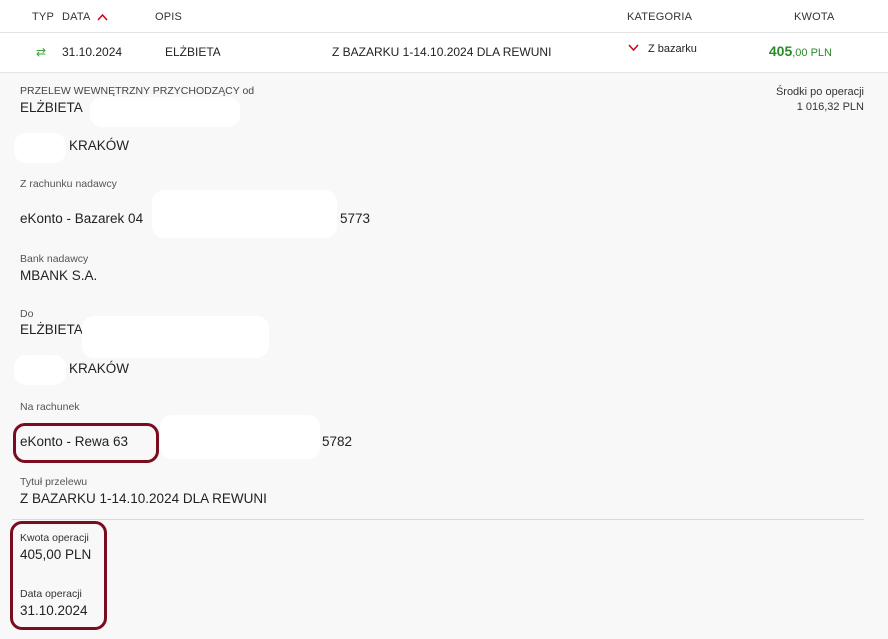 The image size is (888, 639). Describe the element at coordinates (59, 275) in the screenshot. I see `bank-value: MBANK S.A.` at that location.